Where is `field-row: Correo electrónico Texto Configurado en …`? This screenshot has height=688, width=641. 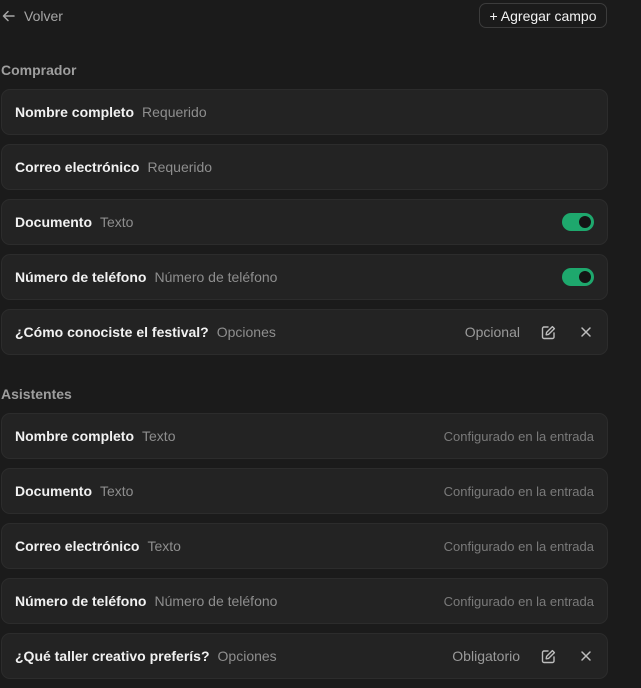
field-row: Correo electrónico Texto Configurado en … is located at coordinates (304, 546).